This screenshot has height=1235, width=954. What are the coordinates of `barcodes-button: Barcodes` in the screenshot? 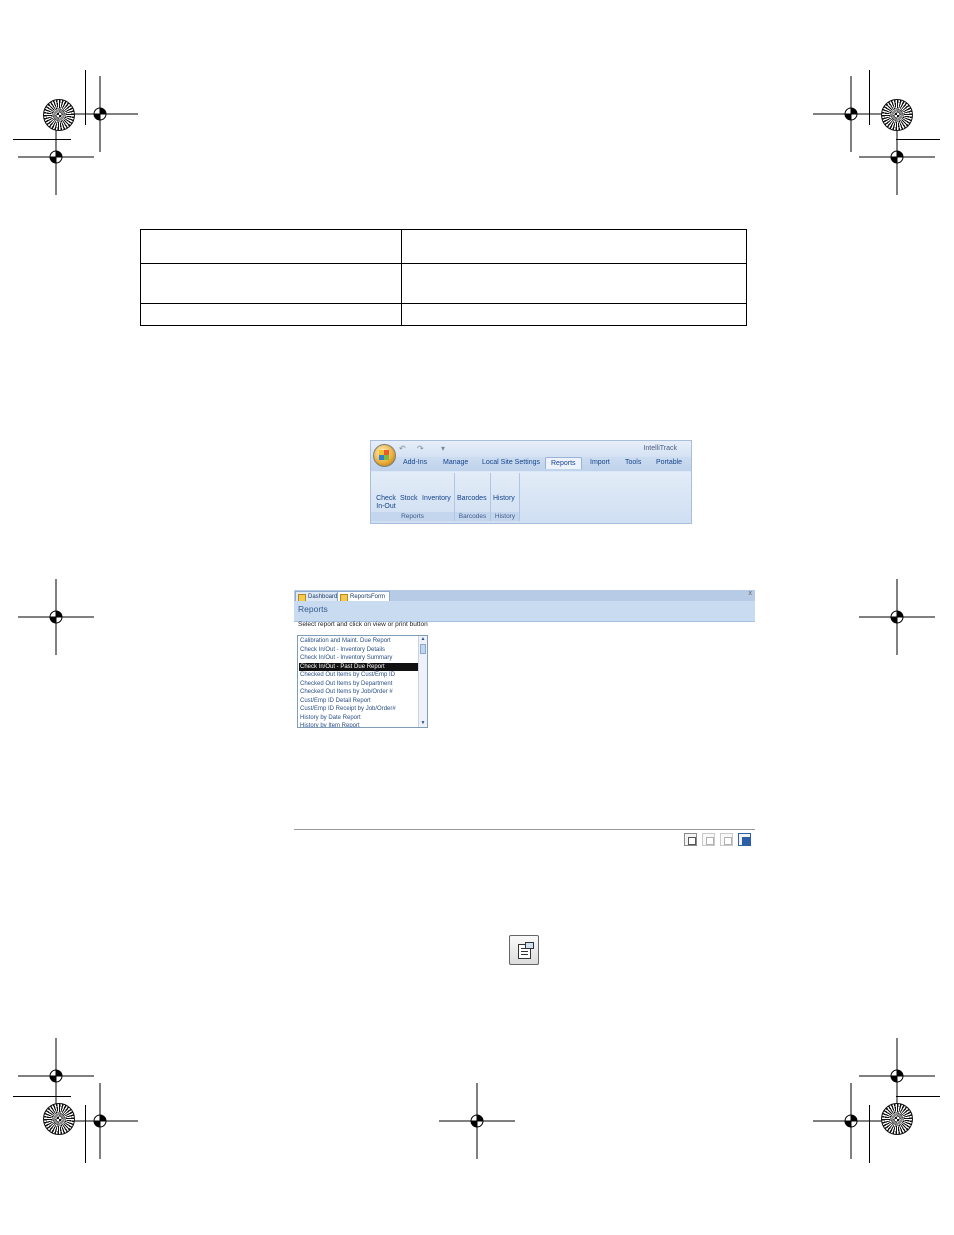 It's located at (472, 499).